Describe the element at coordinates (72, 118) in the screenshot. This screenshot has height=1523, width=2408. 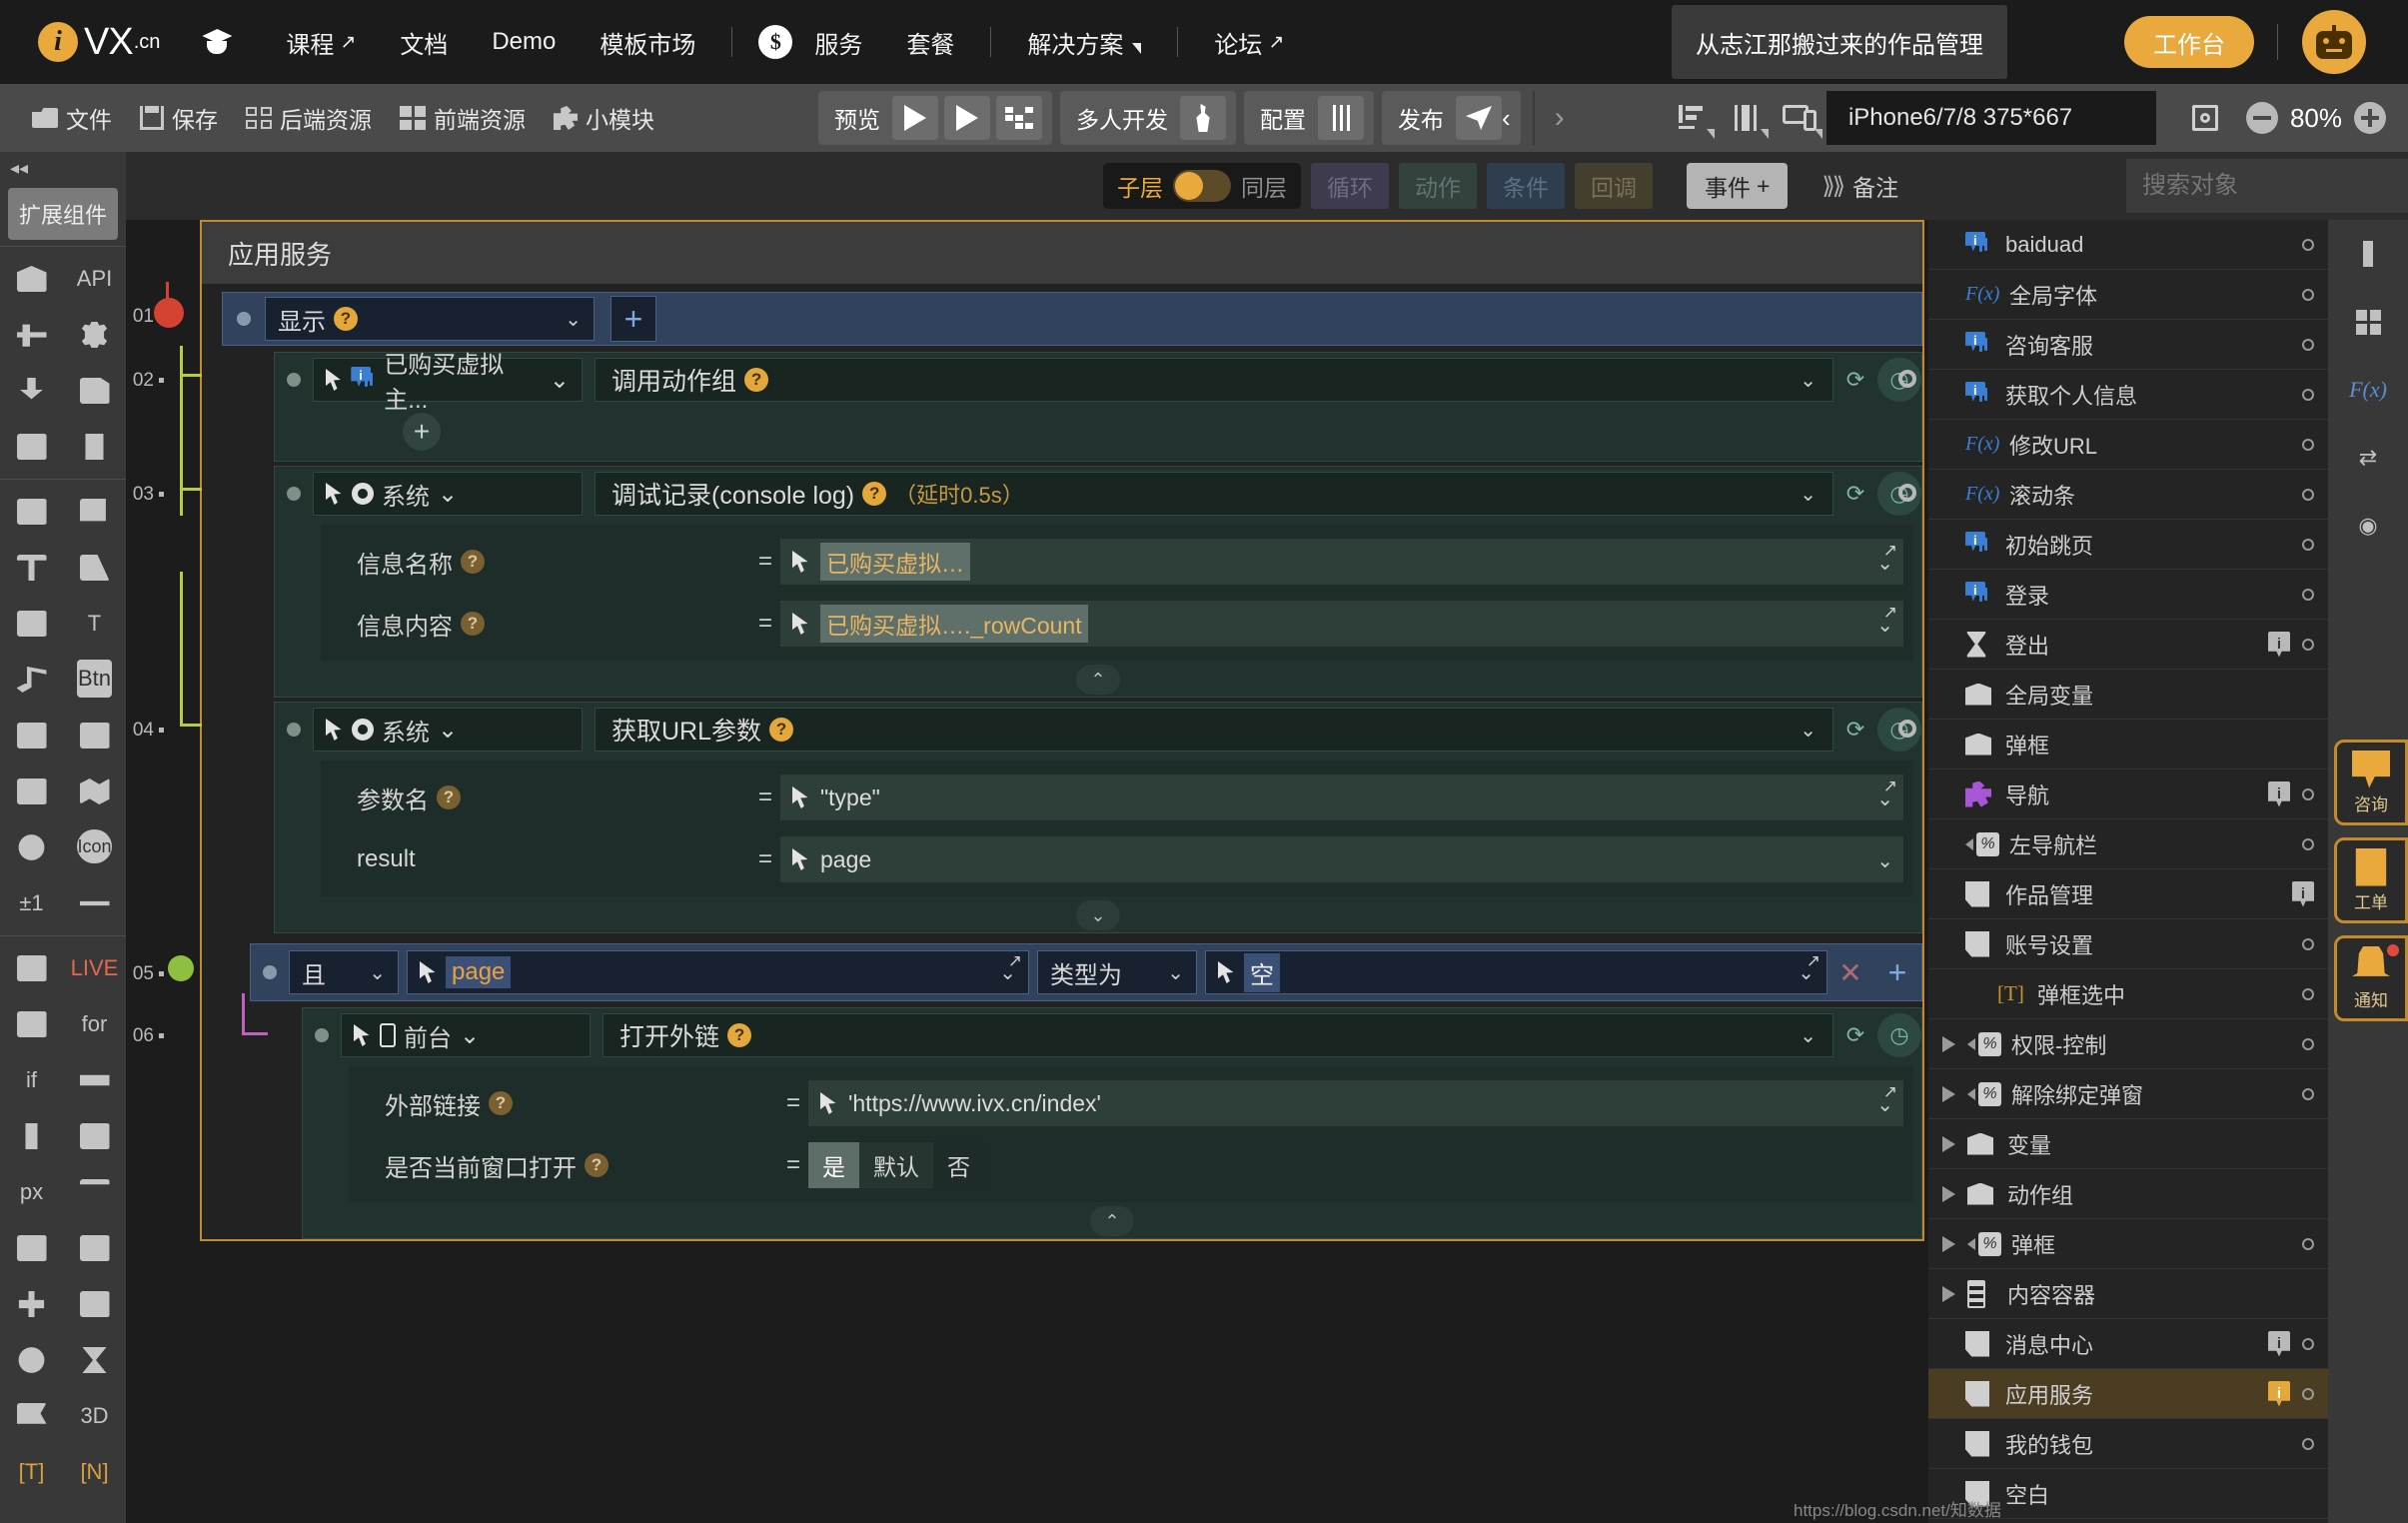
I see `file-menu-button: 文件` at that location.